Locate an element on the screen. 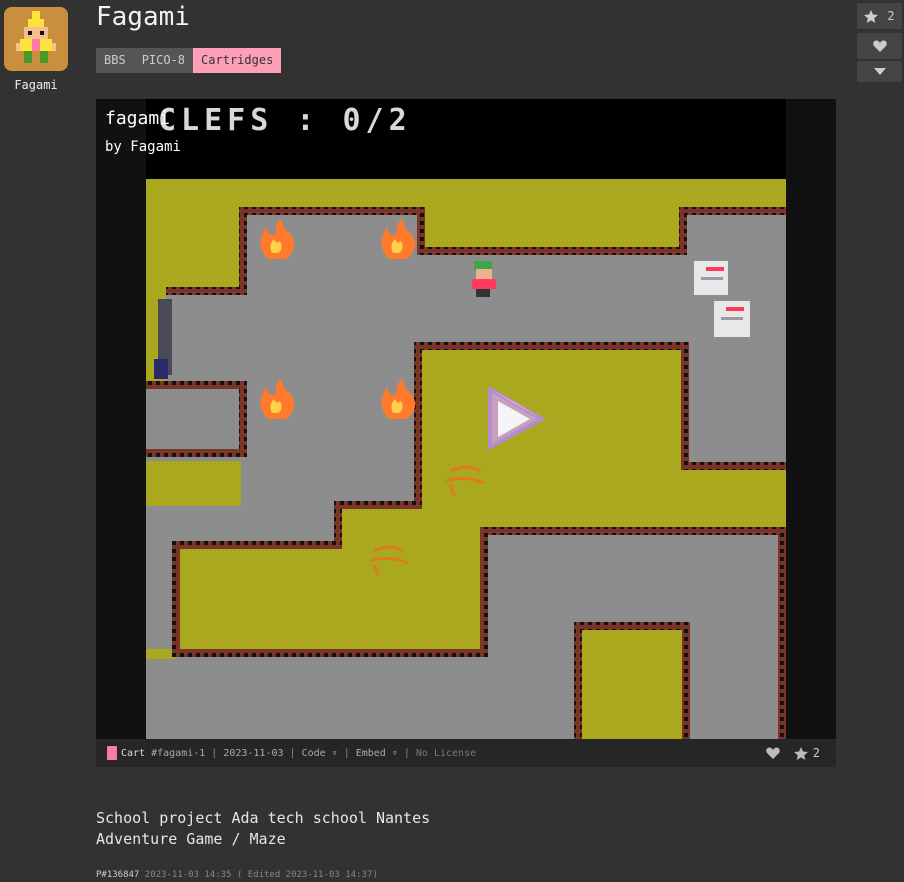 The height and width of the screenshot is (882, 904). more-options-button is located at coordinates (879, 71).